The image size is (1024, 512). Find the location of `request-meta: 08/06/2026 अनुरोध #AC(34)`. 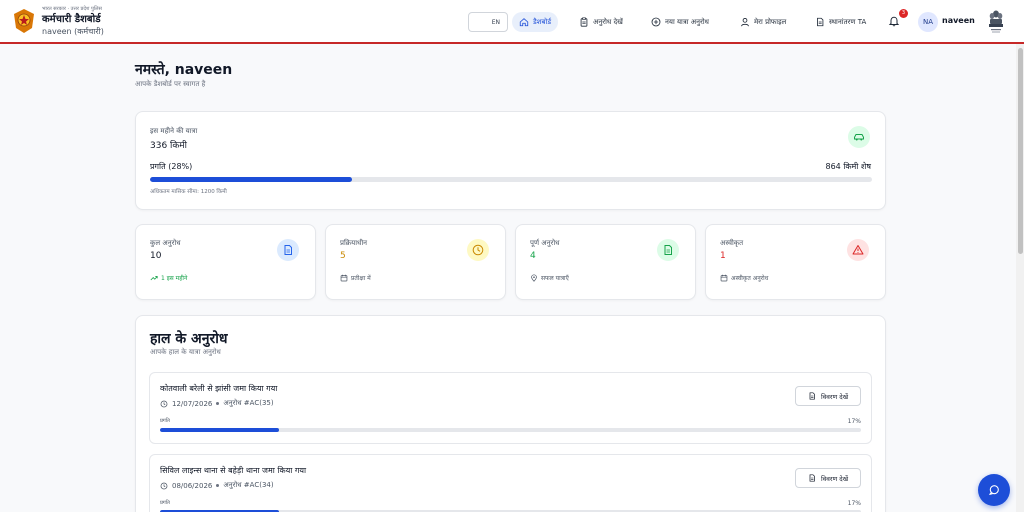

request-meta: 08/06/2026 अनुरोध #AC(34) is located at coordinates (217, 485).